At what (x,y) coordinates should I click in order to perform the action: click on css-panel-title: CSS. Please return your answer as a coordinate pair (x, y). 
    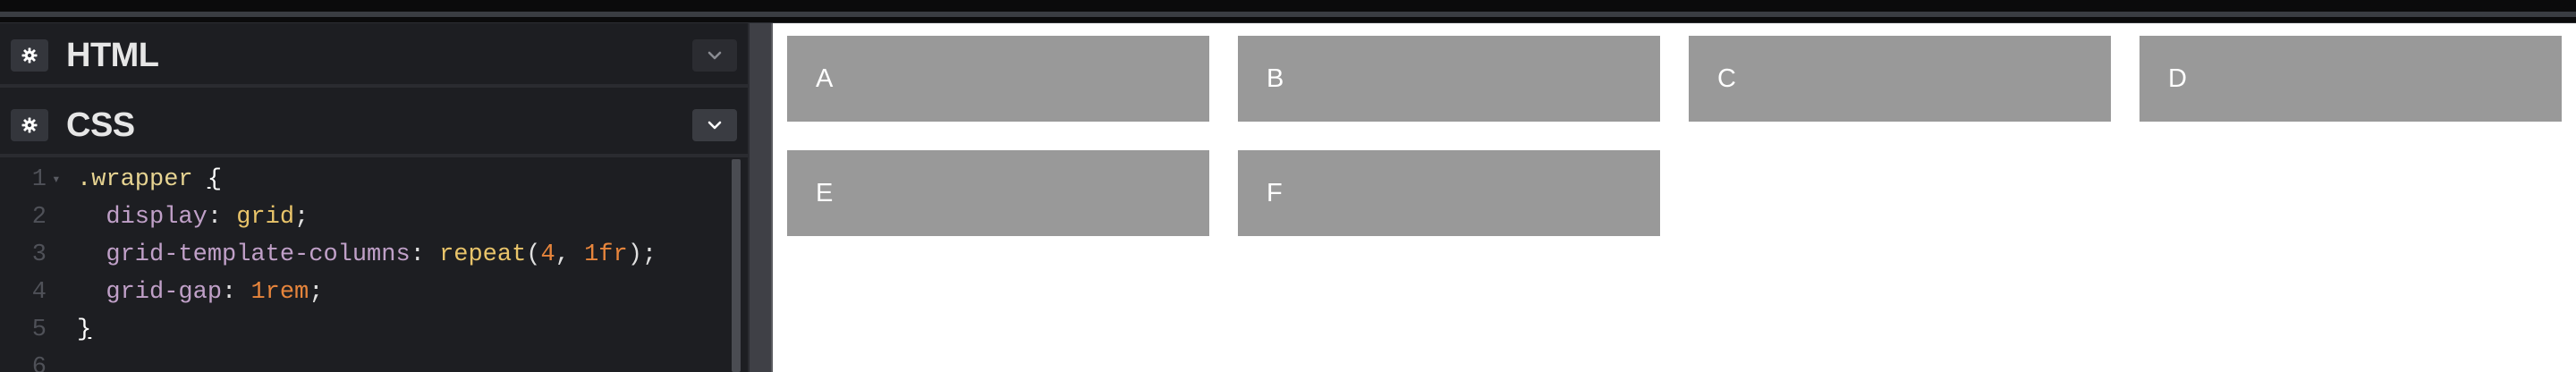
    Looking at the image, I should click on (100, 125).